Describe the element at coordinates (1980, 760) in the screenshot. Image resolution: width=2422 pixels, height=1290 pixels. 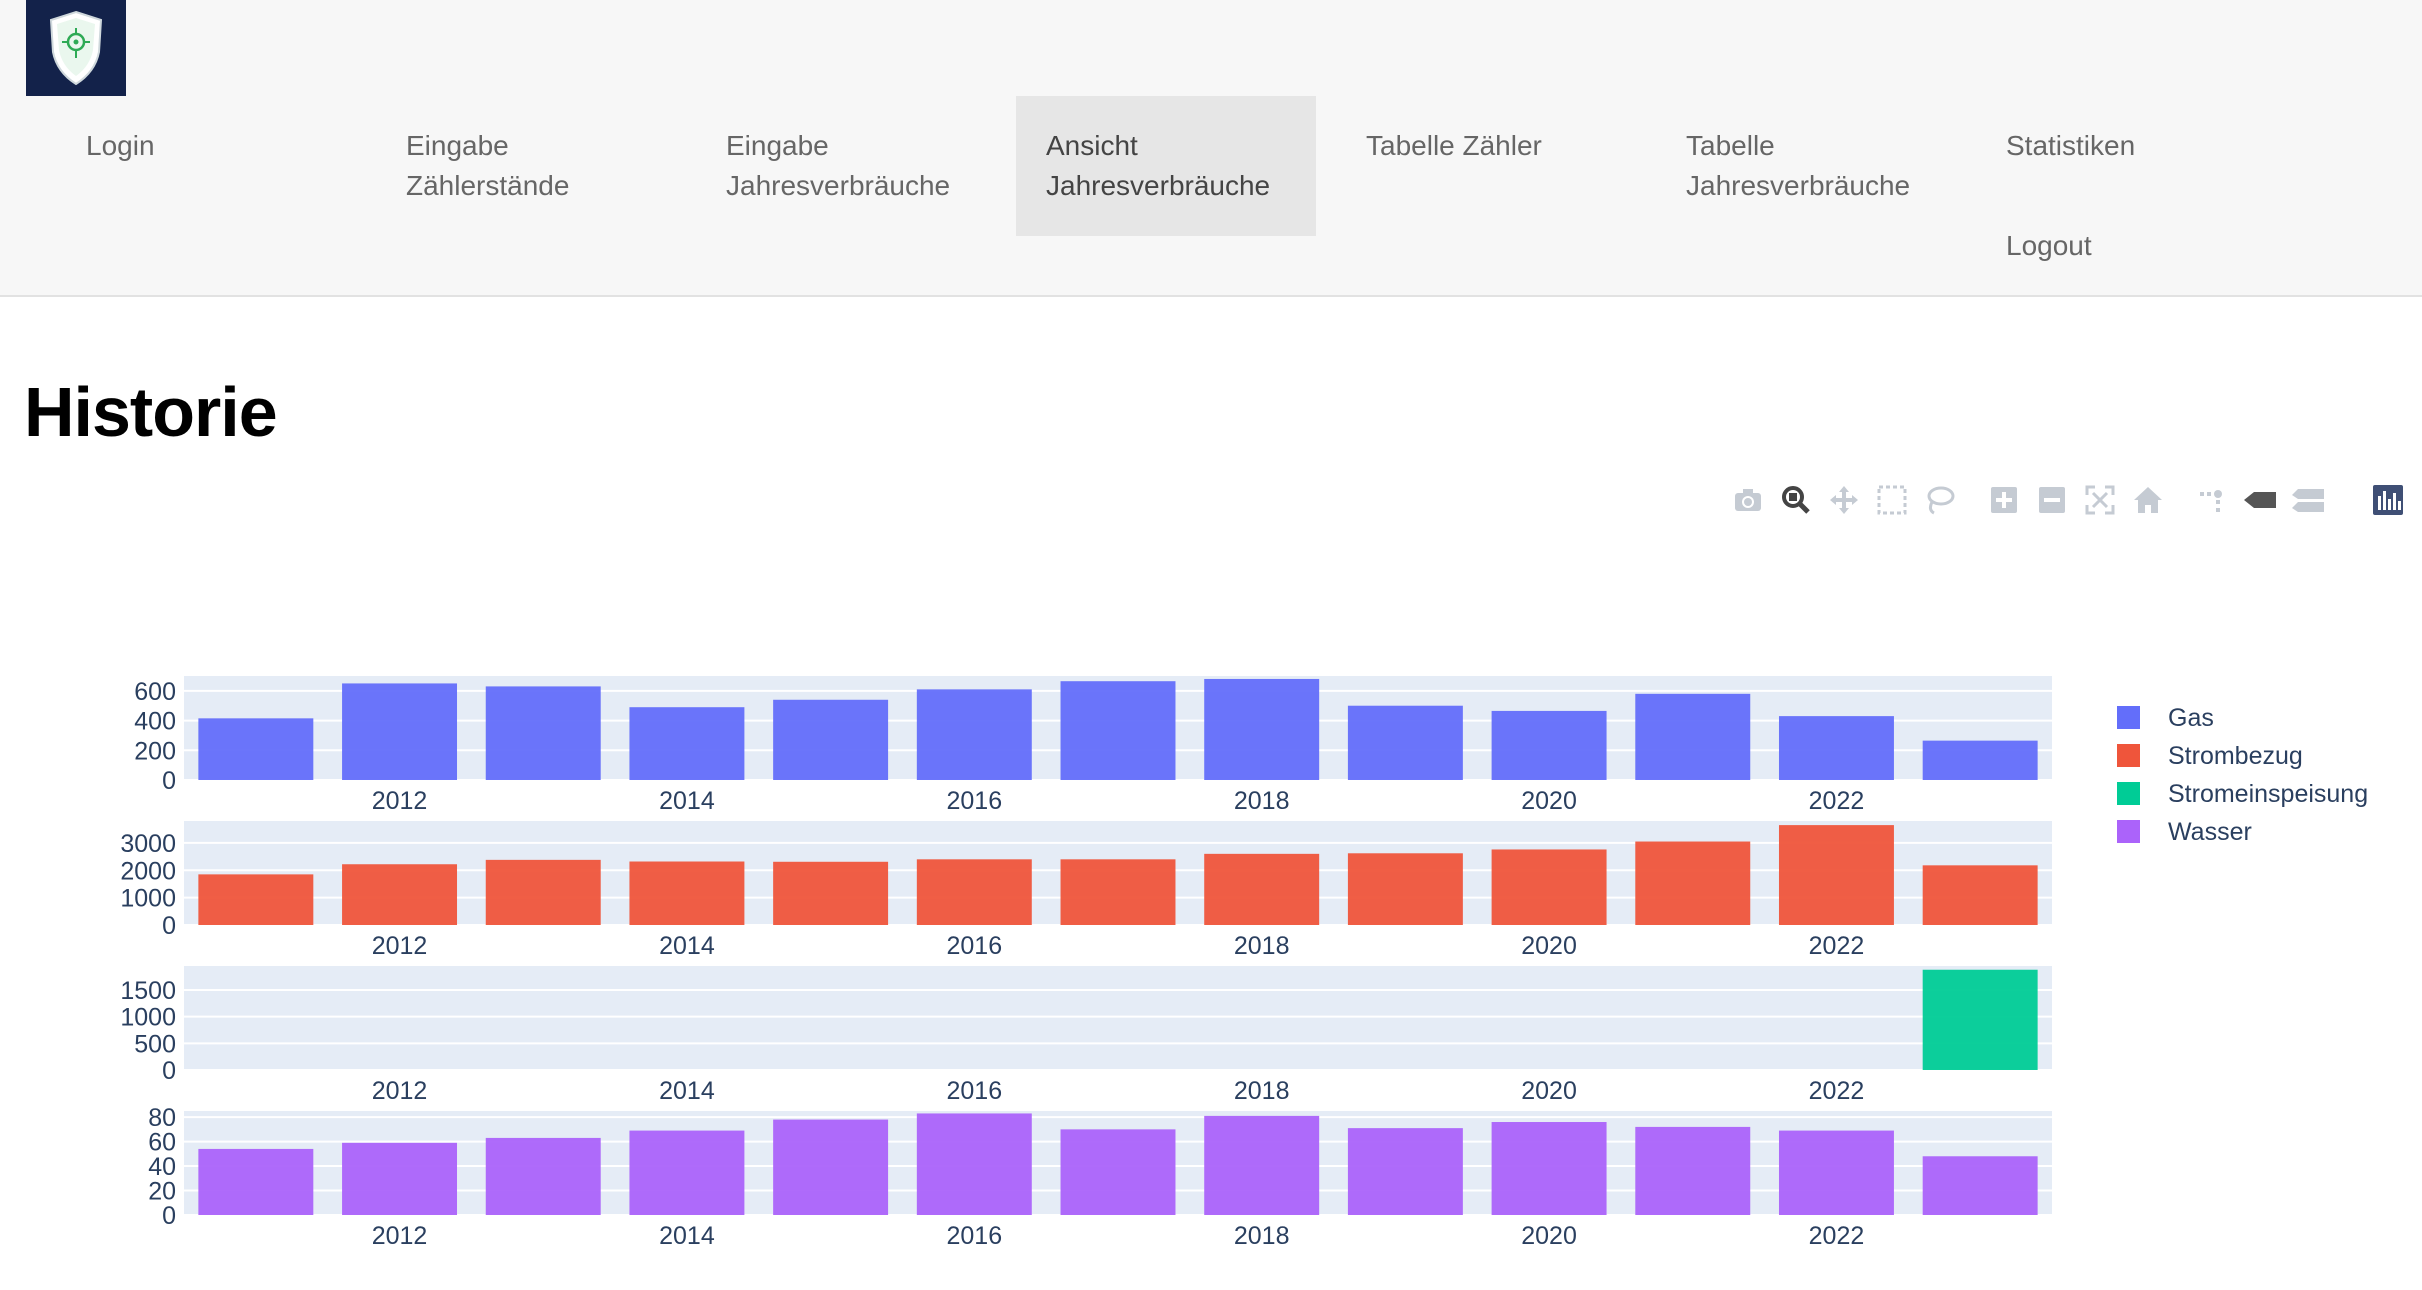
I see `bar-gas-2023` at that location.